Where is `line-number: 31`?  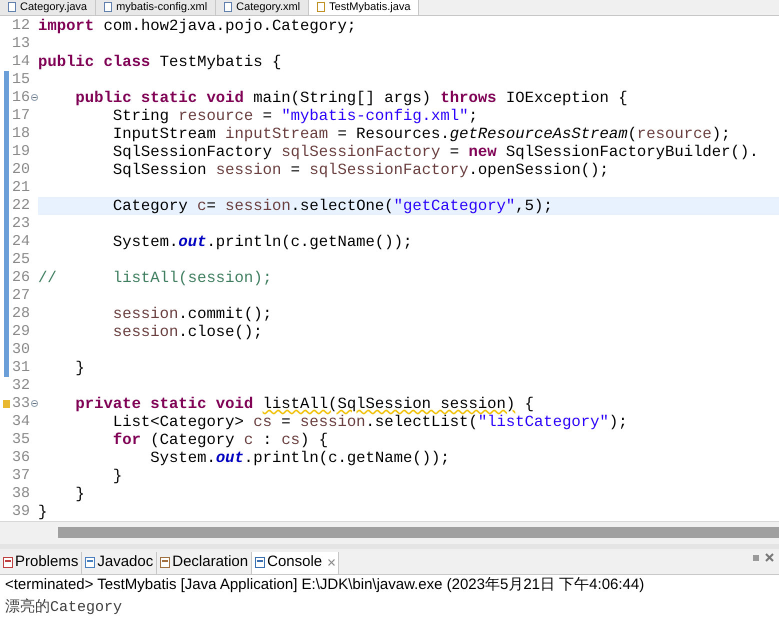
line-number: 31 is located at coordinates (21, 368).